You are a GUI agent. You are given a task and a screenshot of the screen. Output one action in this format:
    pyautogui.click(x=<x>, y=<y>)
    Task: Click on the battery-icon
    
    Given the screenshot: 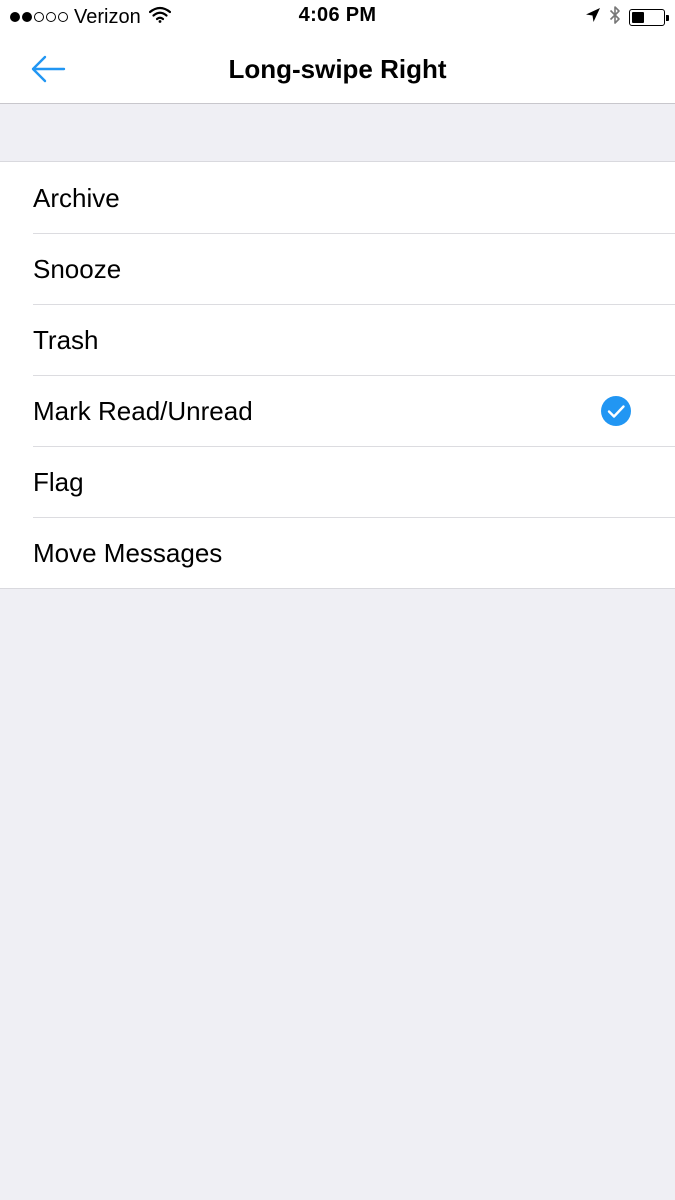 What is the action you would take?
    pyautogui.click(x=649, y=17)
    